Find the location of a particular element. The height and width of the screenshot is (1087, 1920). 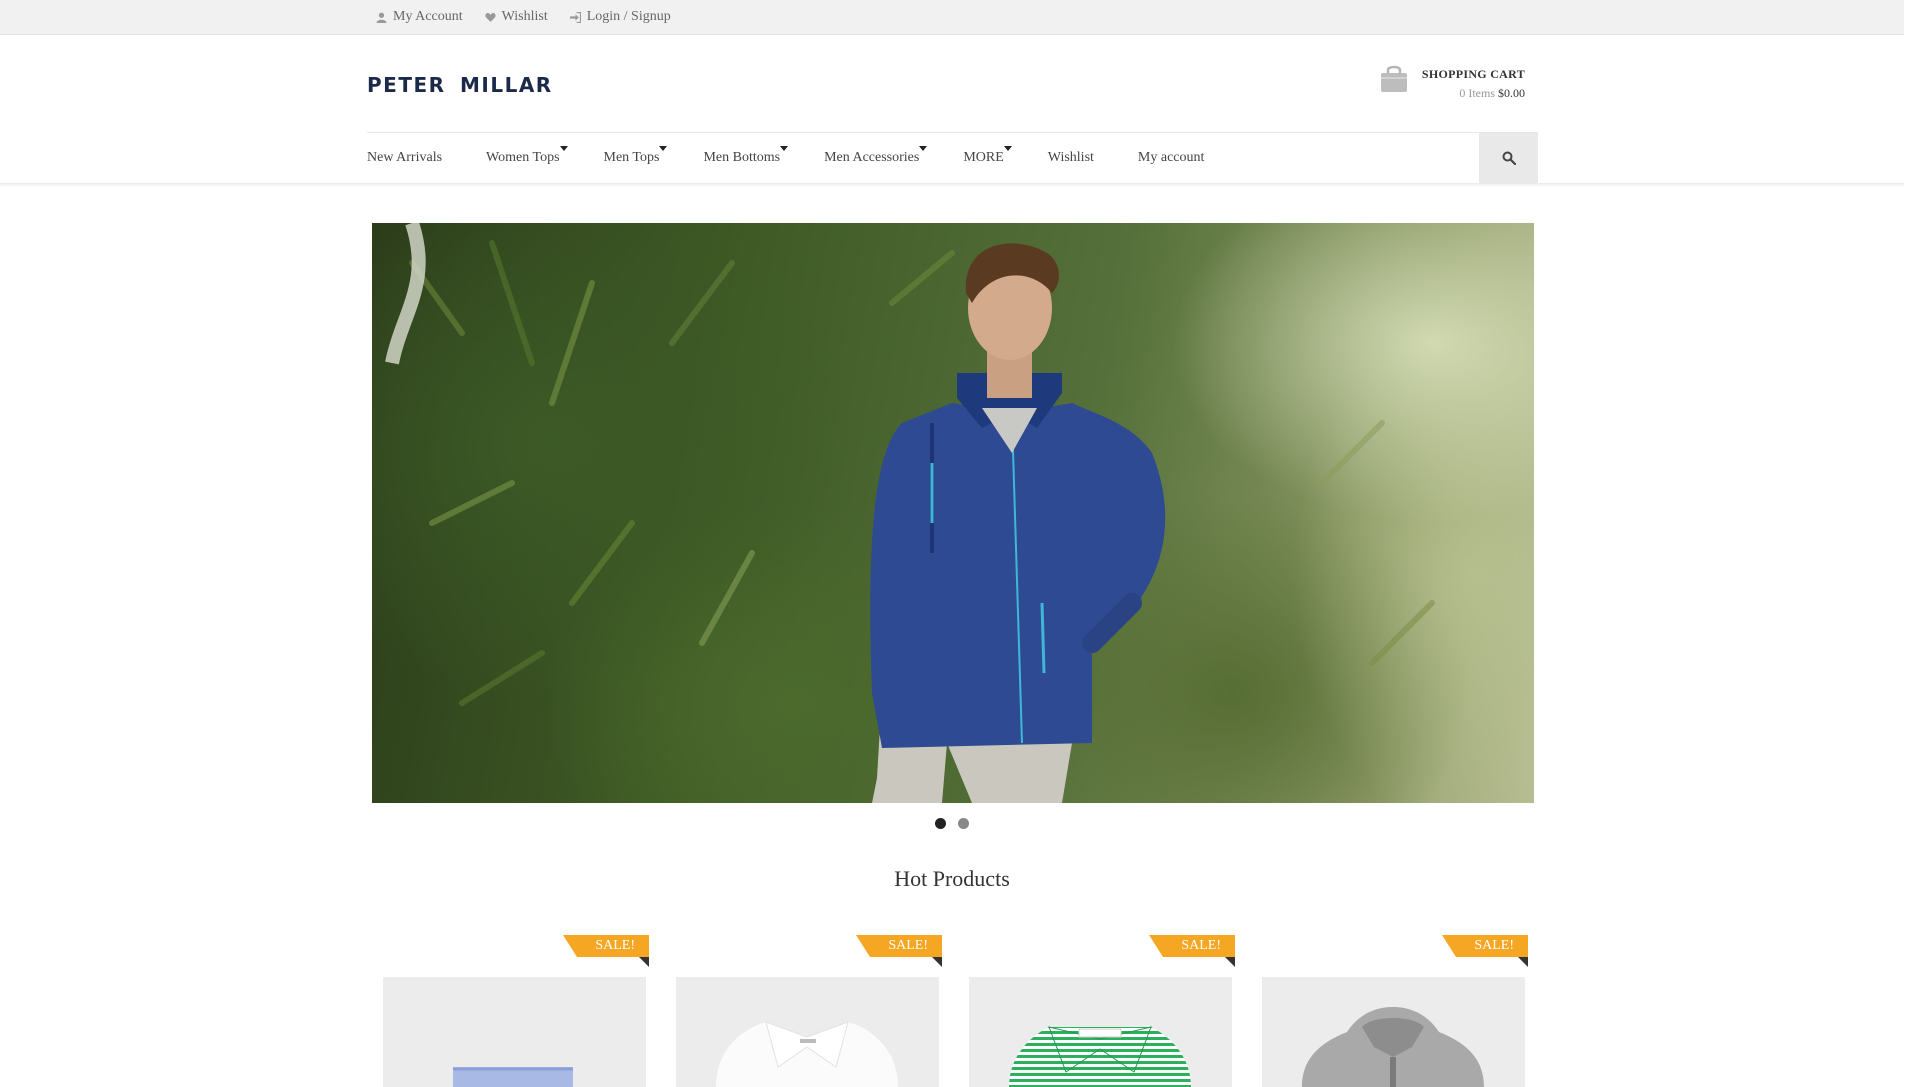

white-polo-image is located at coordinates (807, 1054).